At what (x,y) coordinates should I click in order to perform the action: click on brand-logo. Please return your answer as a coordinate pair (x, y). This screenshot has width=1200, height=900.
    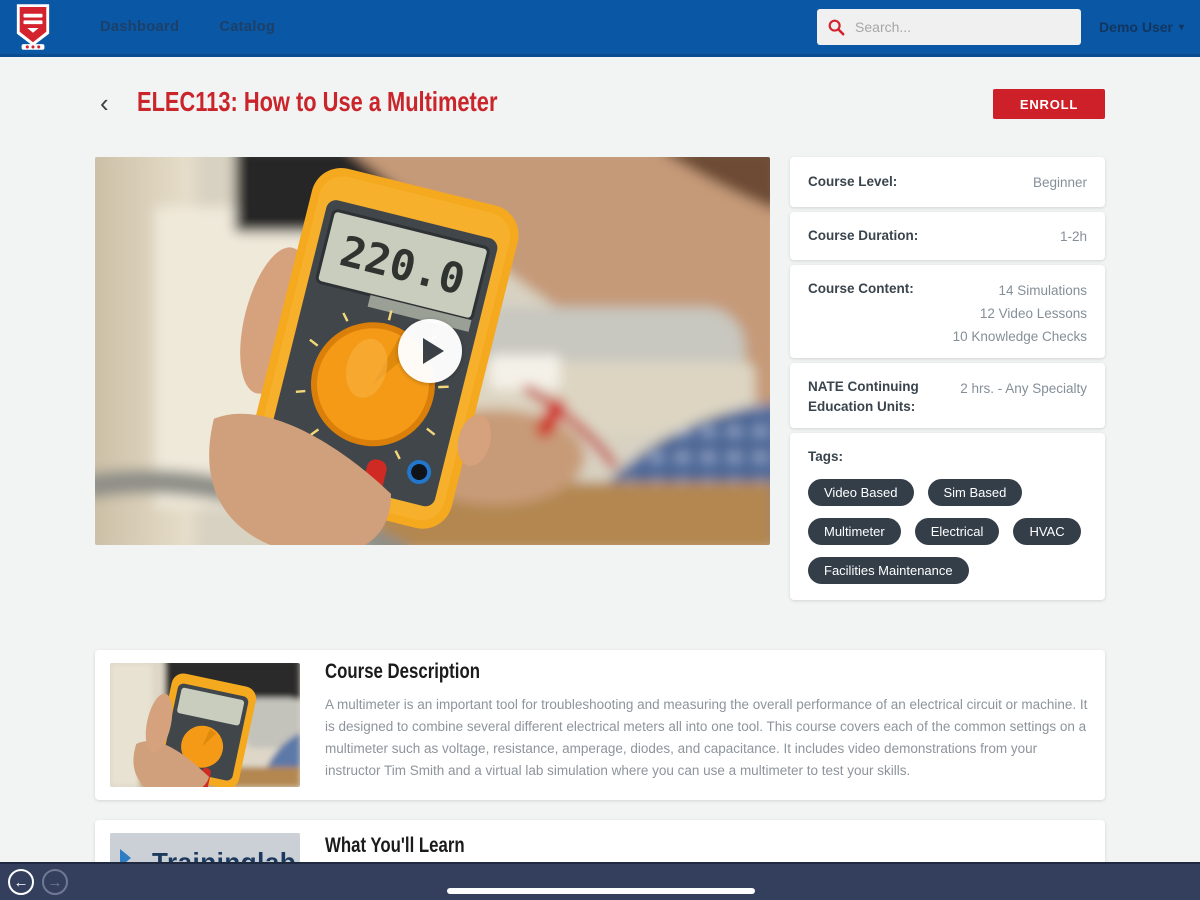
    Looking at the image, I should click on (33, 27).